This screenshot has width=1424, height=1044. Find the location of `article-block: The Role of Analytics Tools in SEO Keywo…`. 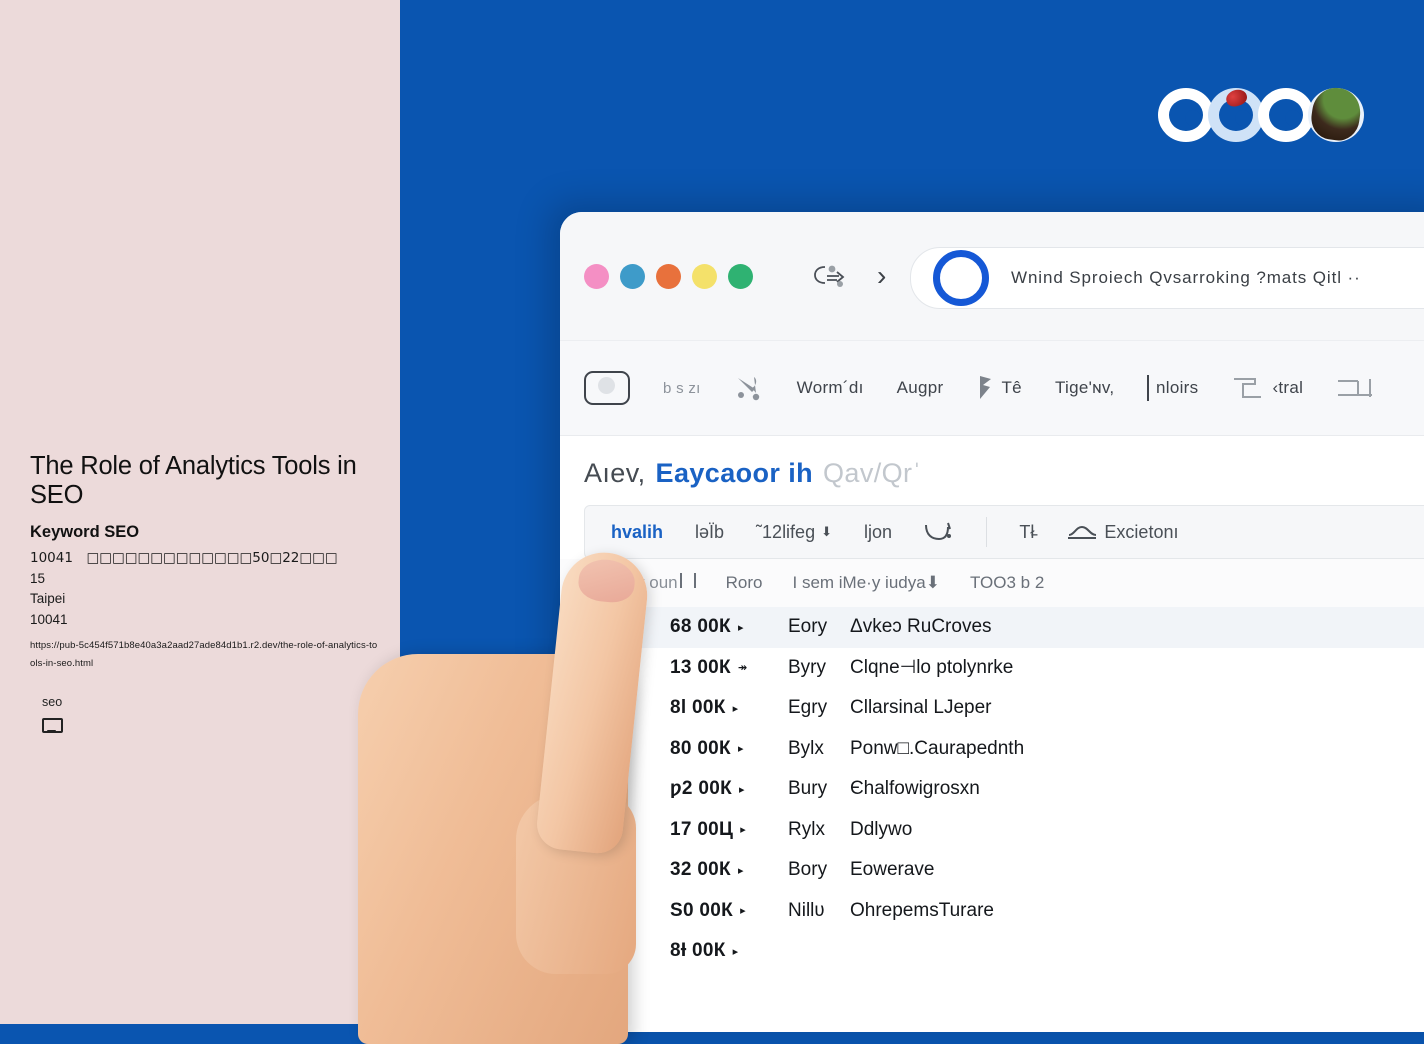

article-block: The Role of Analytics Tools in SEO Keywo… is located at coordinates (205, 562).